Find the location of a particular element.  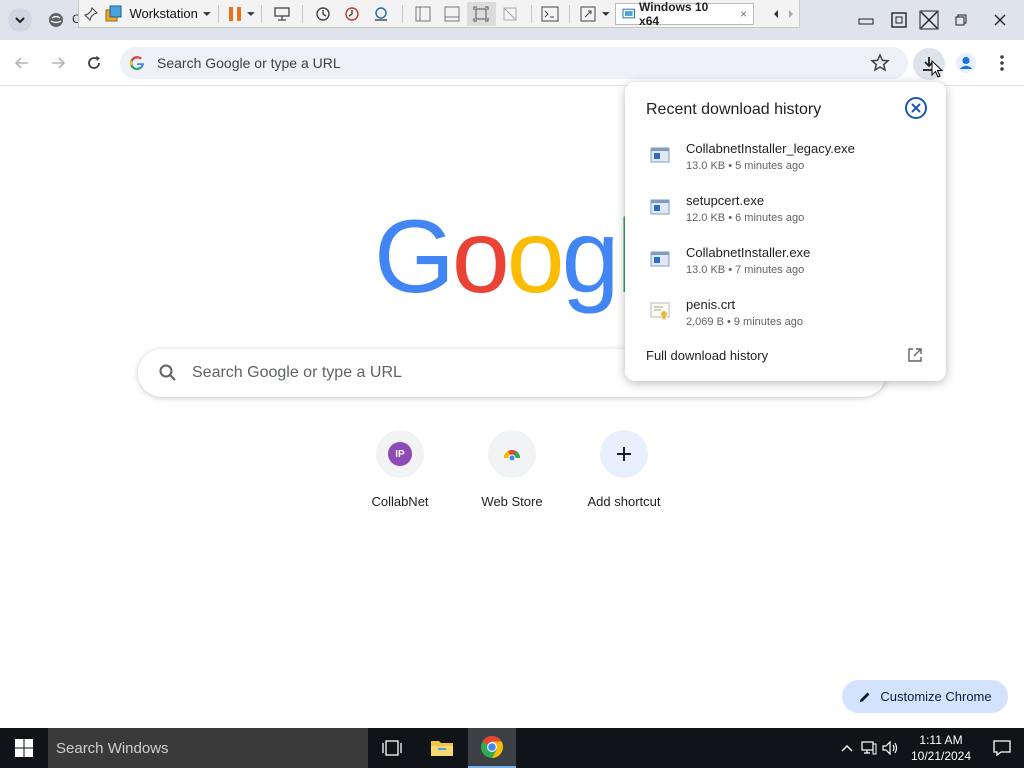

certificate-file-icon is located at coordinates (660, 311).